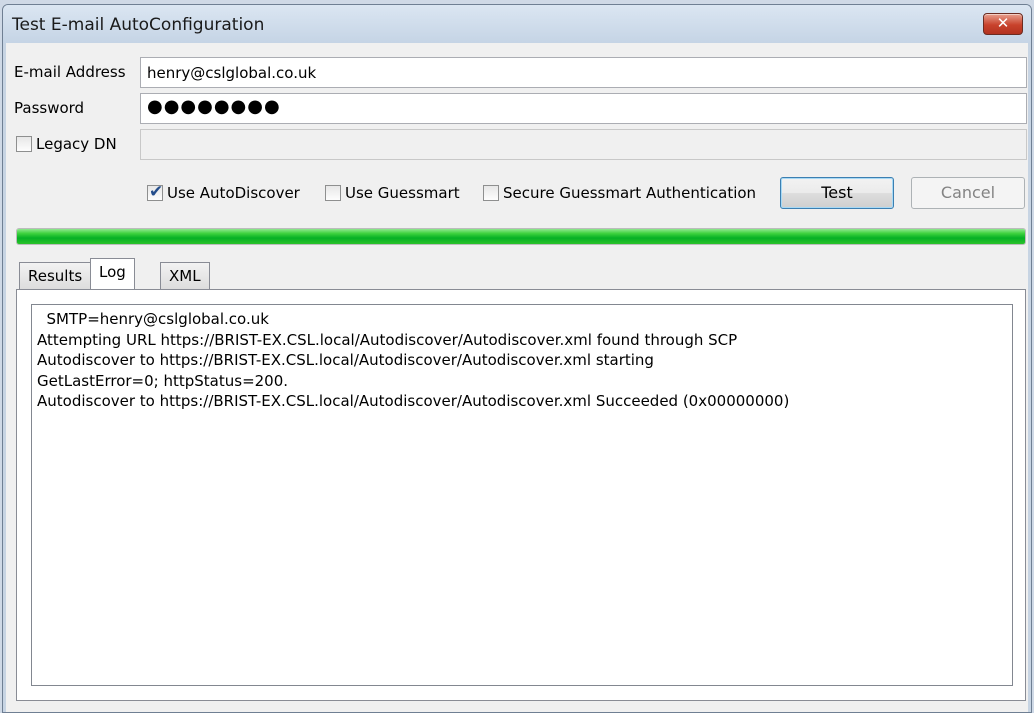 The image size is (1034, 713). I want to click on secure-guessmart-label: Secure Guessmart Authentication, so click(630, 193).